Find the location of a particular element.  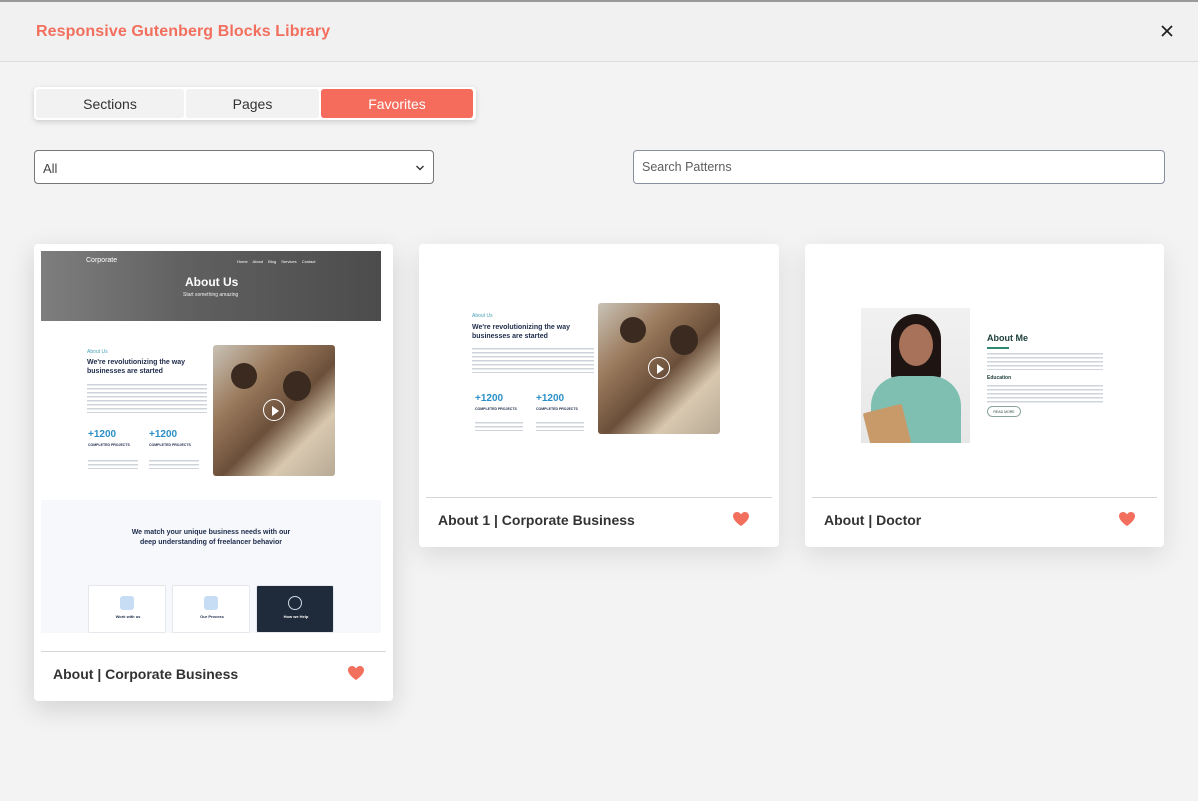

modal-title: Responsive Gutenberg Blocks Library is located at coordinates (183, 31).